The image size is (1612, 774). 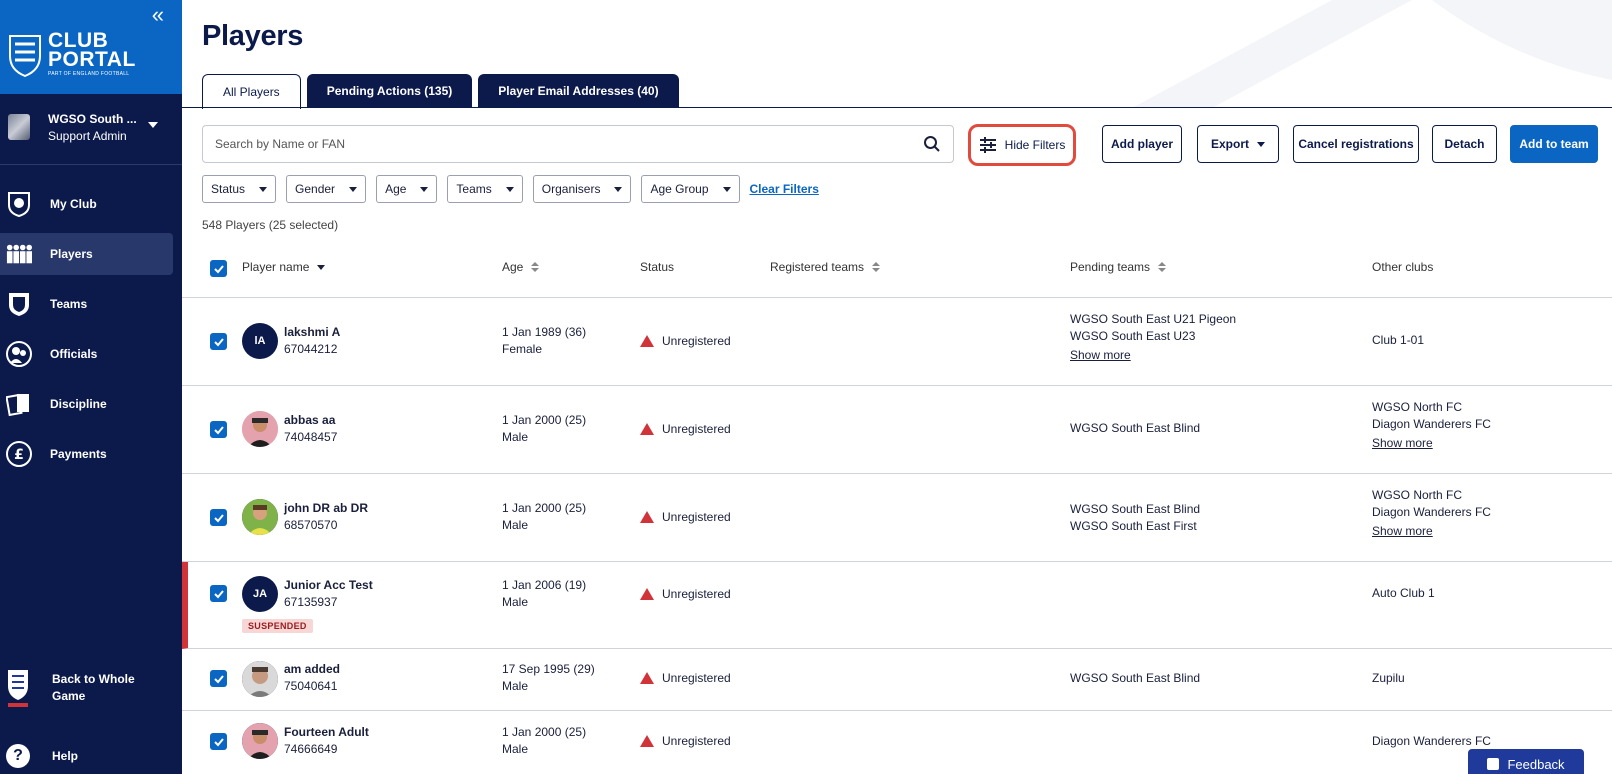 What do you see at coordinates (19, 254) in the screenshot?
I see `players-icon` at bounding box center [19, 254].